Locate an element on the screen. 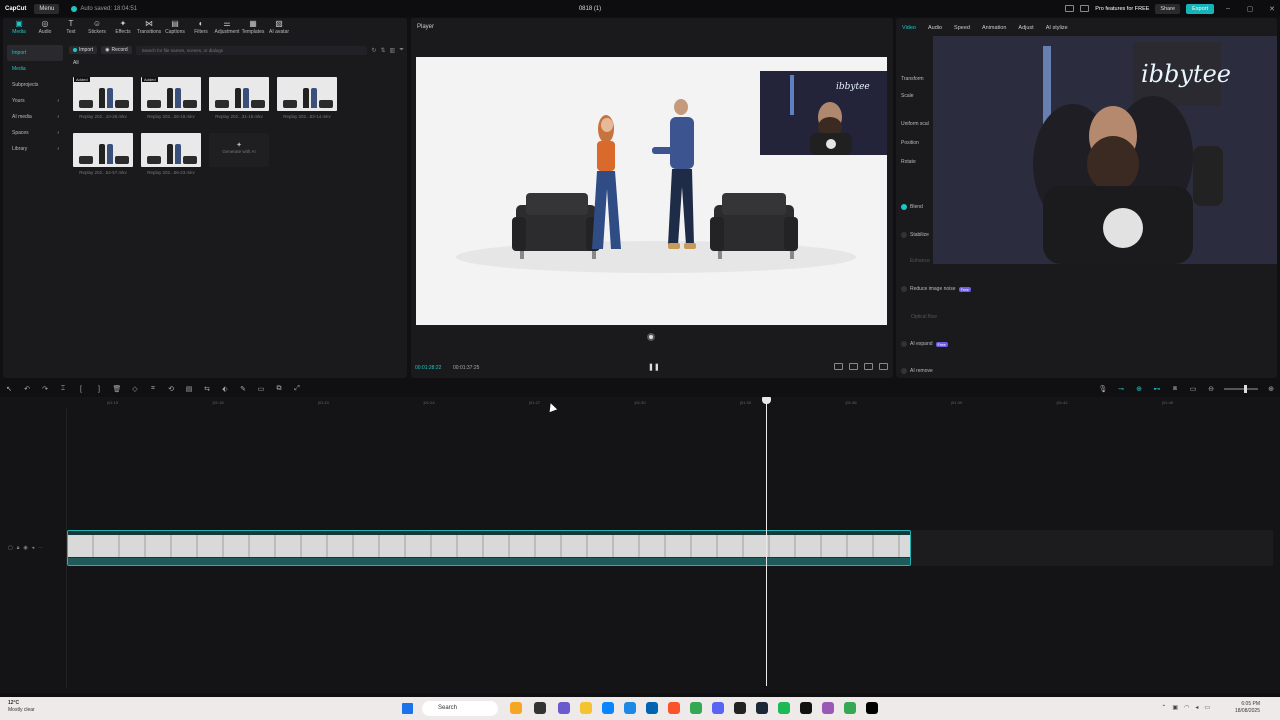 The image size is (1280, 720). crop-tool-icon: ⌗ is located at coordinates (153, 389).